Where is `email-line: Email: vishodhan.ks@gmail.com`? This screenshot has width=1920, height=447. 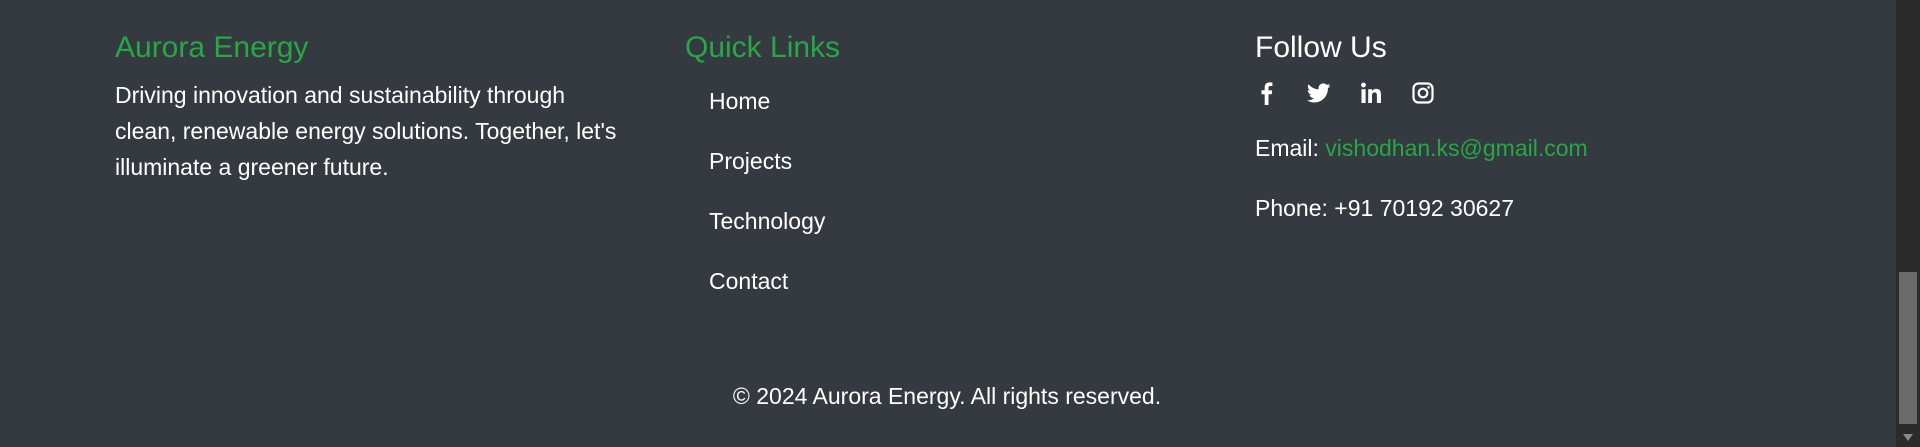 email-line: Email: vishodhan.ks@gmail.com is located at coordinates (1525, 148).